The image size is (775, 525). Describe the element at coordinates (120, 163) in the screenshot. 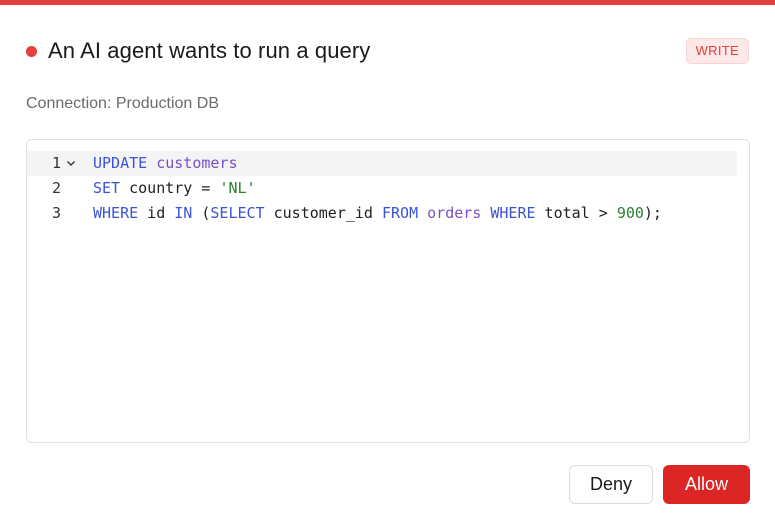

I see `sql-kw-token: UPDATE` at that location.